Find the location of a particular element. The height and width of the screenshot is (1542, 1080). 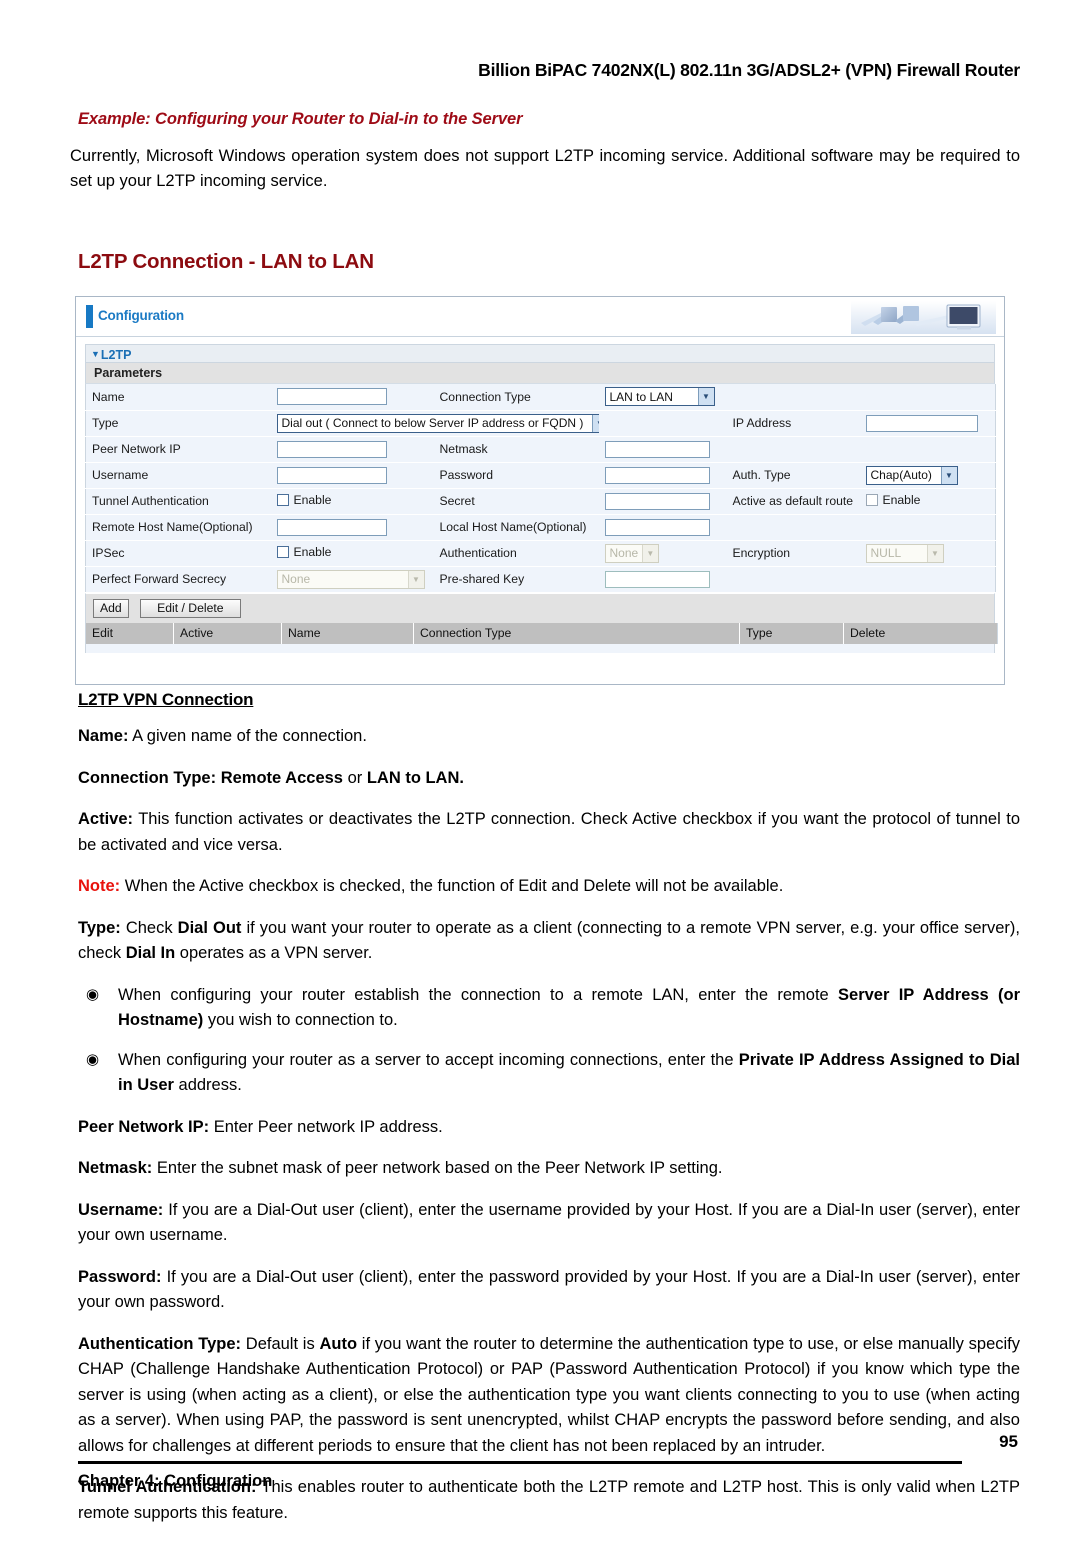

ip-address-input is located at coordinates (921, 423).